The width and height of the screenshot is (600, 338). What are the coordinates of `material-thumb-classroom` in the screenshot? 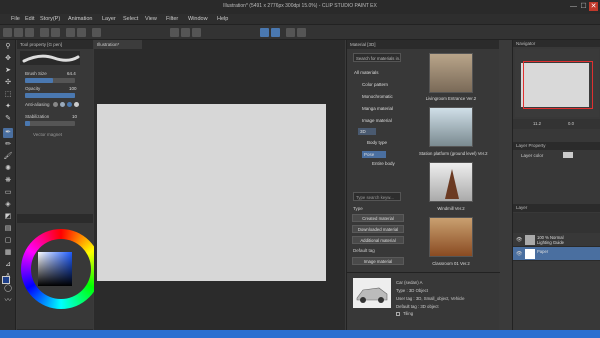 It's located at (451, 237).